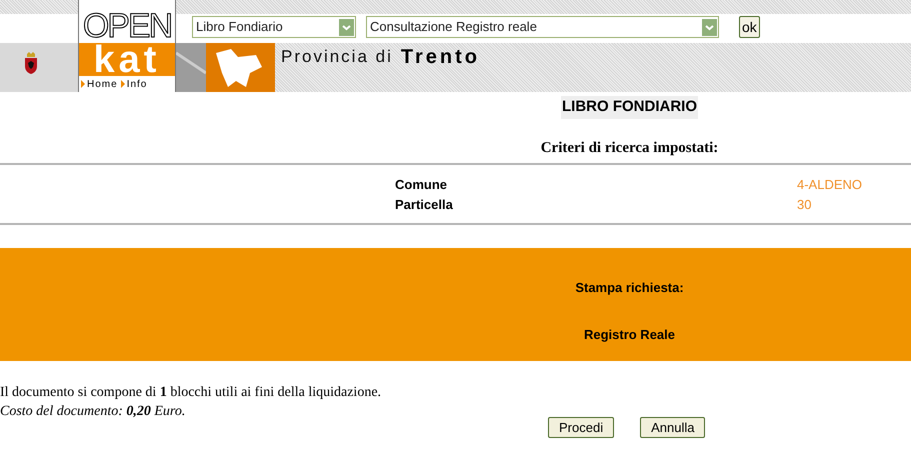  Describe the element at coordinates (581, 427) in the screenshot. I see `action-button: Procedi` at that location.